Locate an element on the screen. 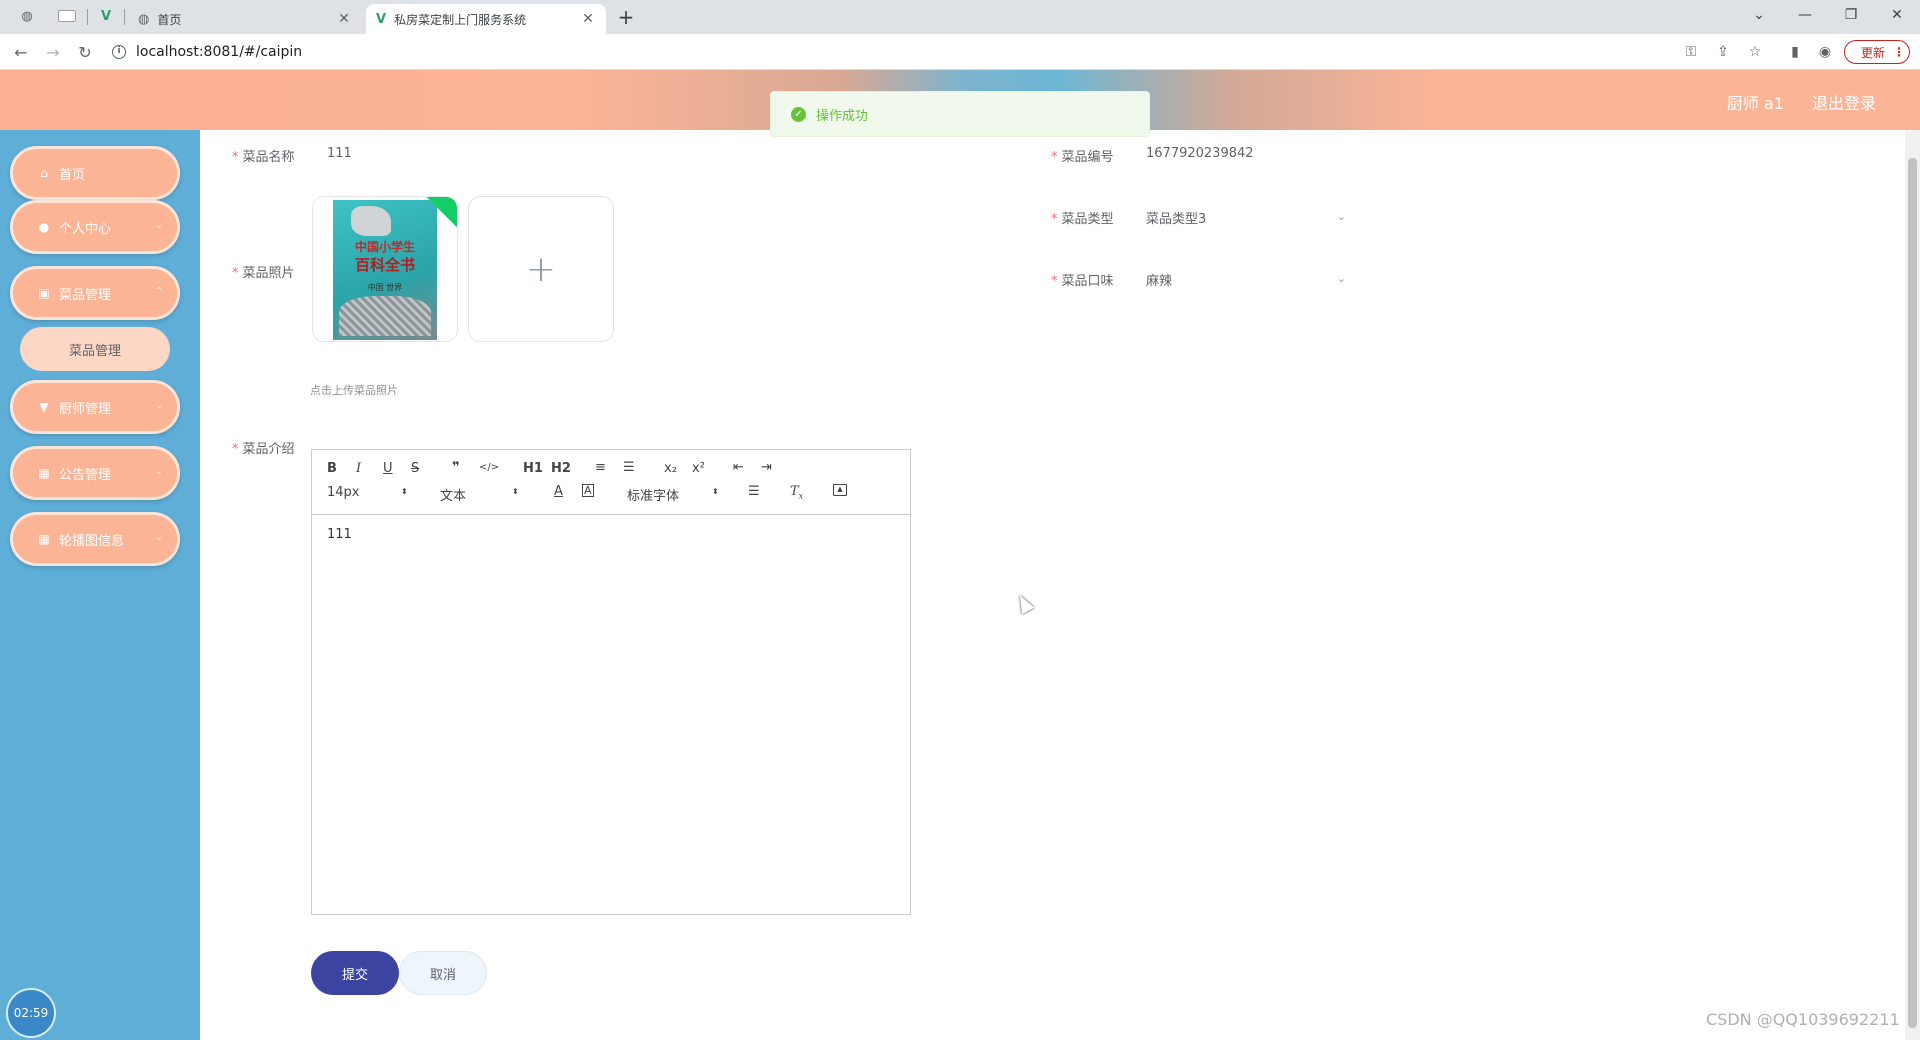 Image resolution: width=1920 pixels, height=1040 pixels. clock-badge: 02:59 is located at coordinates (31, 1013).